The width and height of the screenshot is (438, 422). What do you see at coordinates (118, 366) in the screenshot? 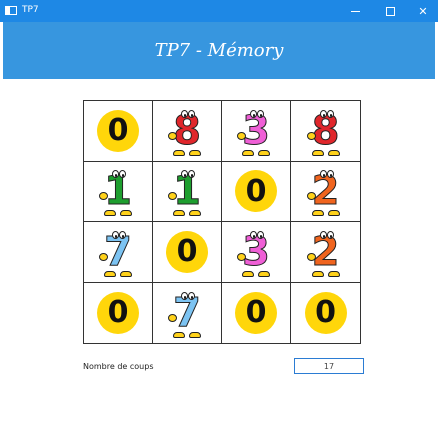
I see `moves-count-label: Nombre de coups` at bounding box center [118, 366].